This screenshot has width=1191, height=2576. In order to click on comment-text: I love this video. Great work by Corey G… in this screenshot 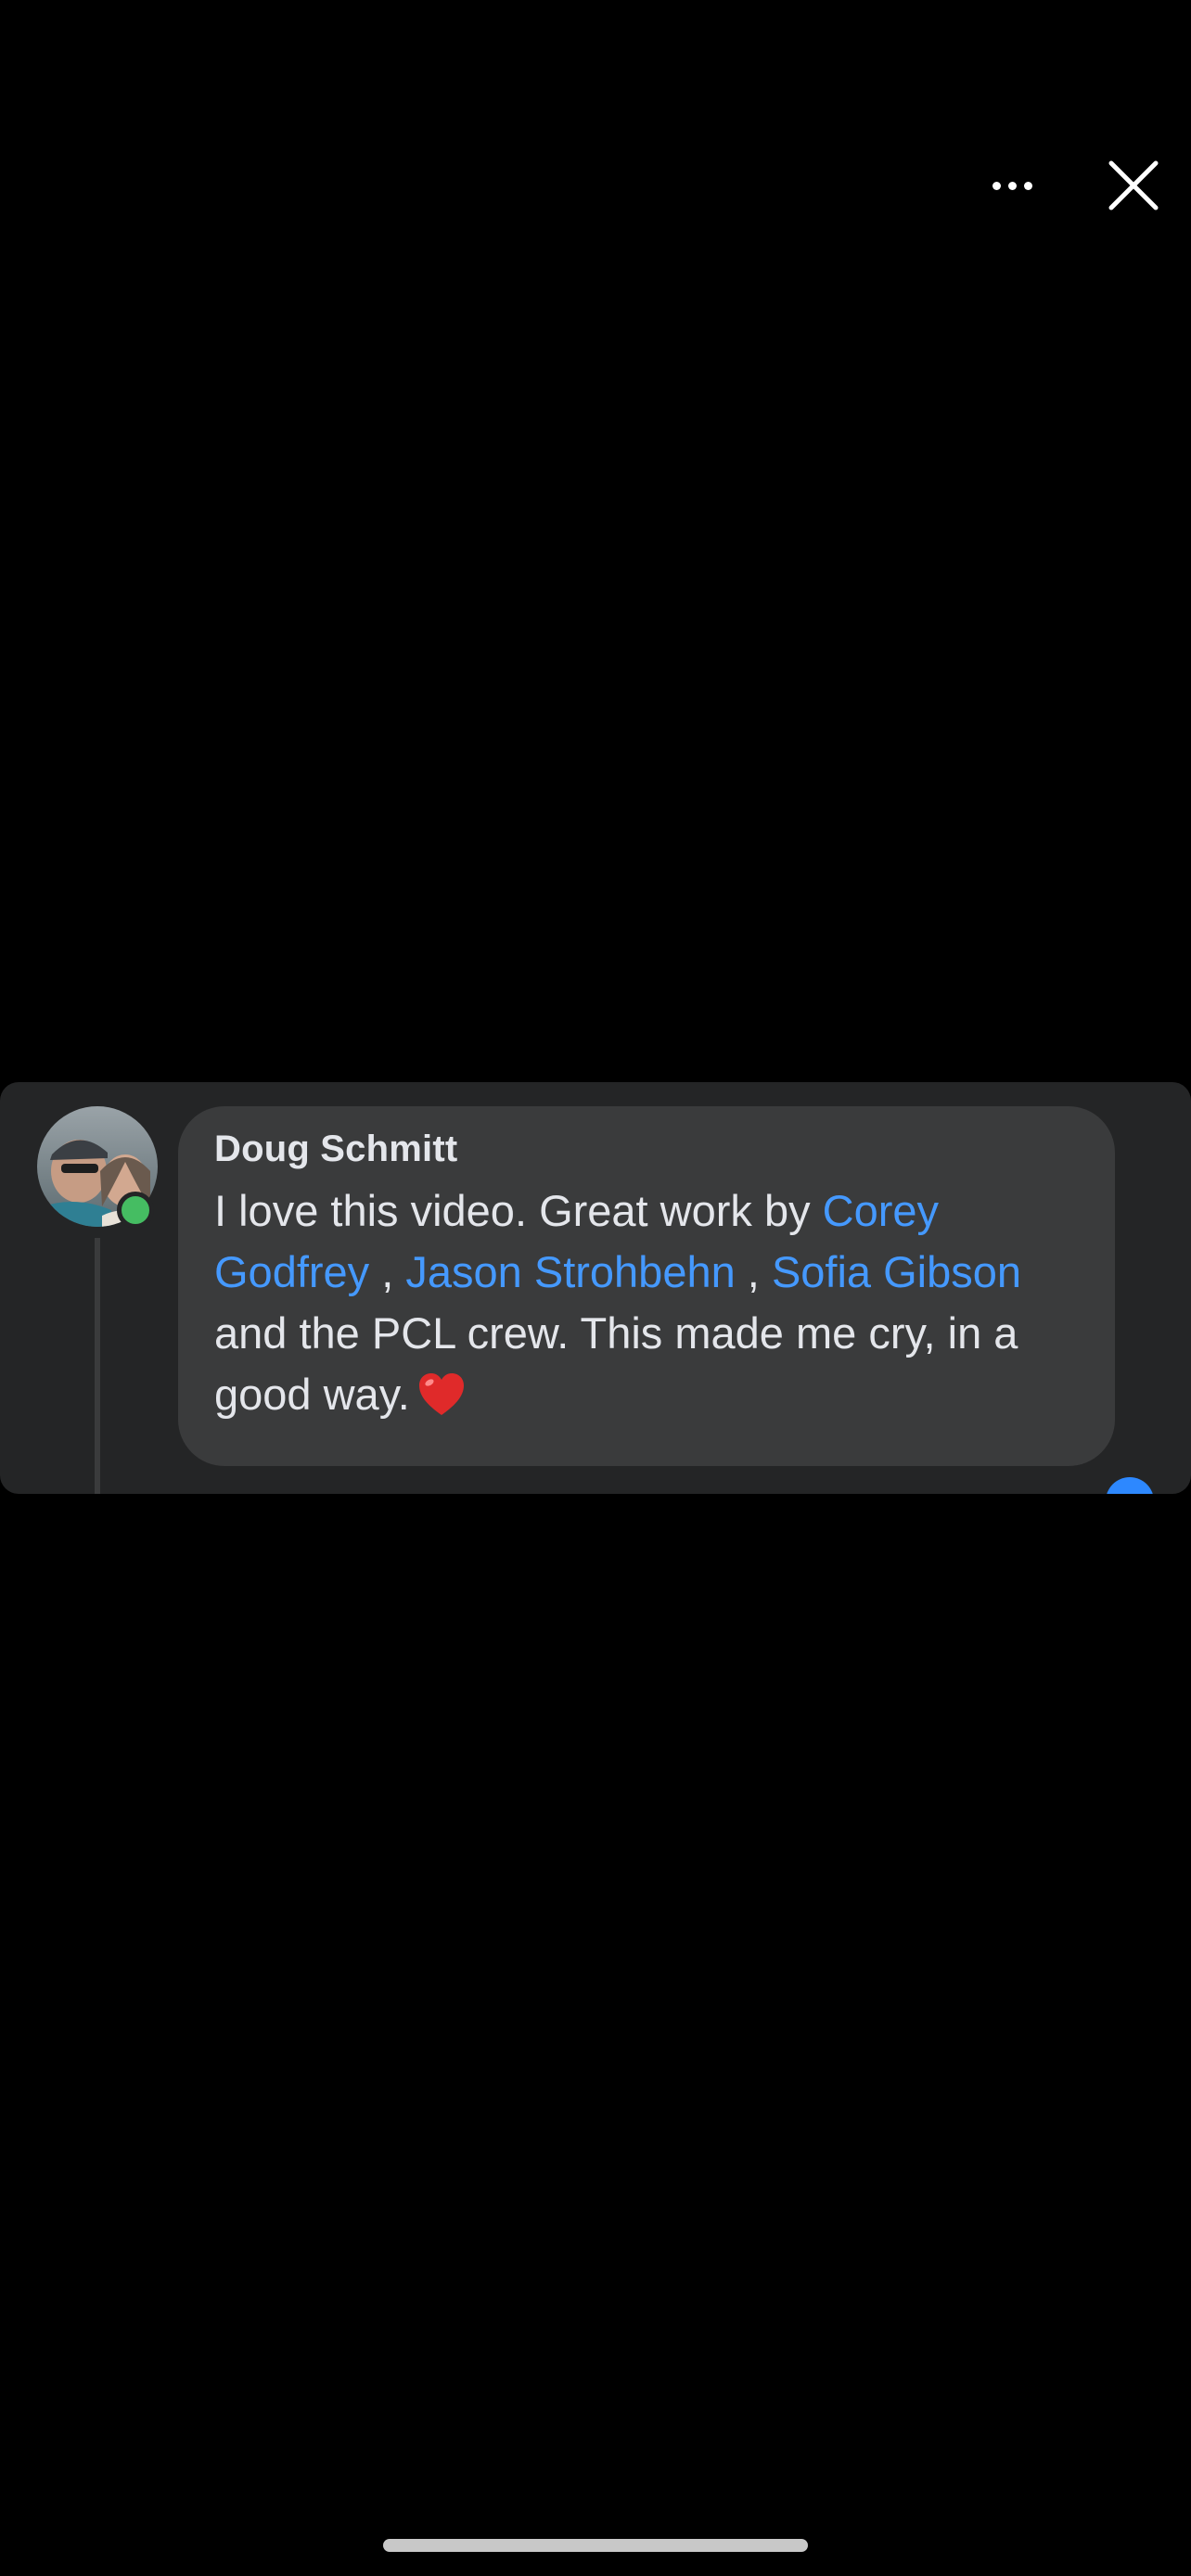, I will do `click(660, 1303)`.